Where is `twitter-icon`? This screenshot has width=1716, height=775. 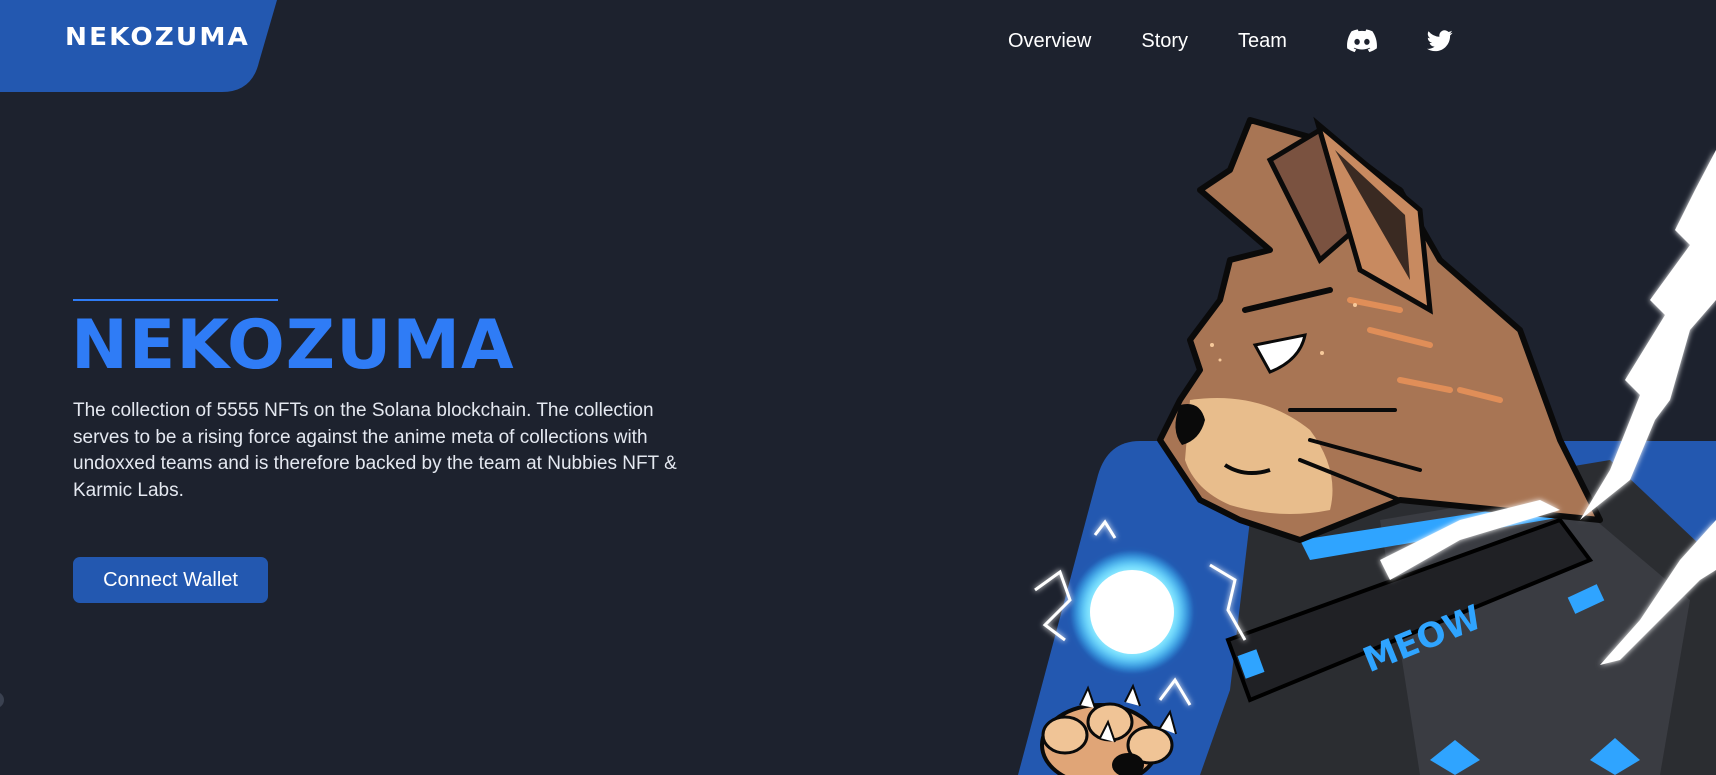
twitter-icon is located at coordinates (1441, 41).